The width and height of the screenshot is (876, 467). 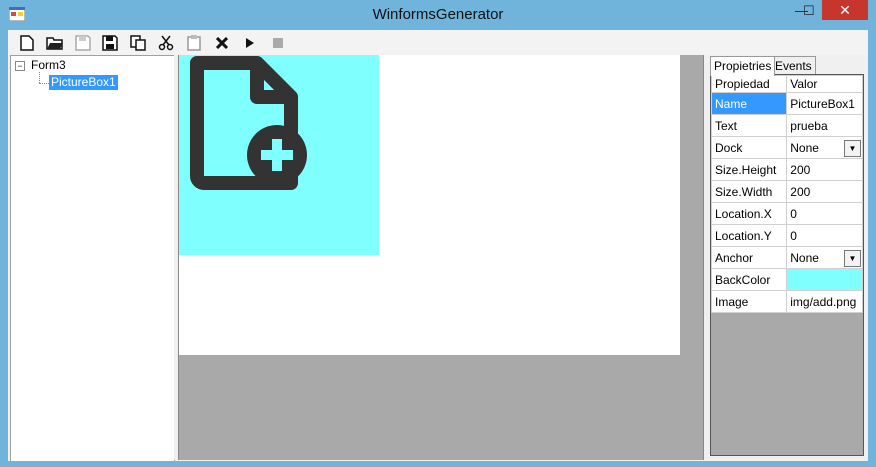 I want to click on save-icon, so click(x=83, y=43).